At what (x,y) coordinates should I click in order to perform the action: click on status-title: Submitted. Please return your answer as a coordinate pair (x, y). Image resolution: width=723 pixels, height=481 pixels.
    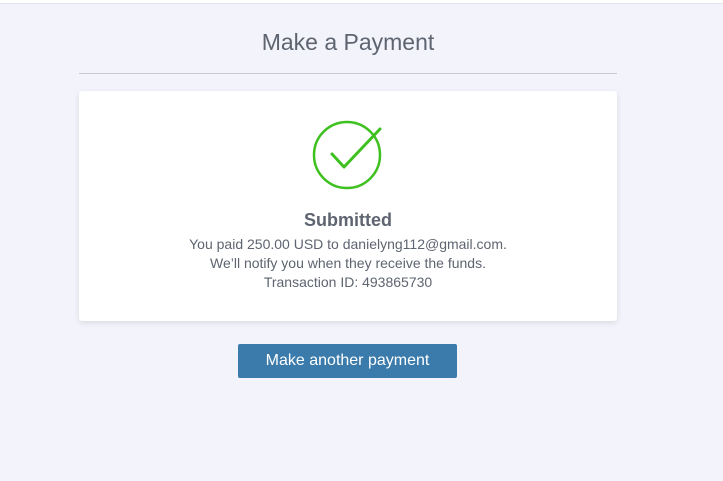
    Looking at the image, I should click on (348, 220).